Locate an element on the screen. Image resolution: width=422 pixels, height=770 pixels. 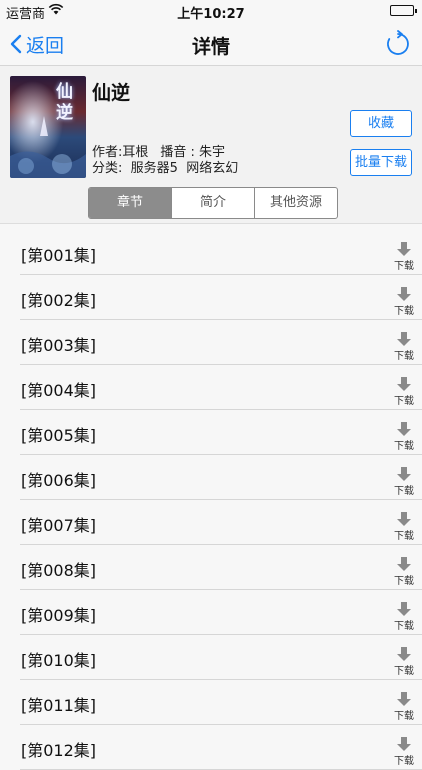
category-label: 分类: is located at coordinates (107, 168).